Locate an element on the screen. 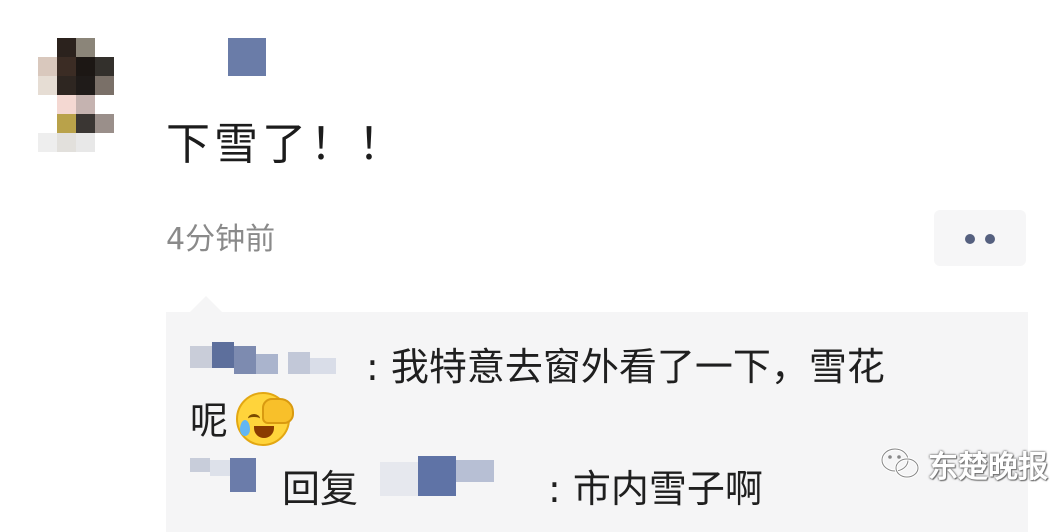 The image size is (1064, 532). facepalm-crying-emoji-icon is located at coordinates (265, 419).